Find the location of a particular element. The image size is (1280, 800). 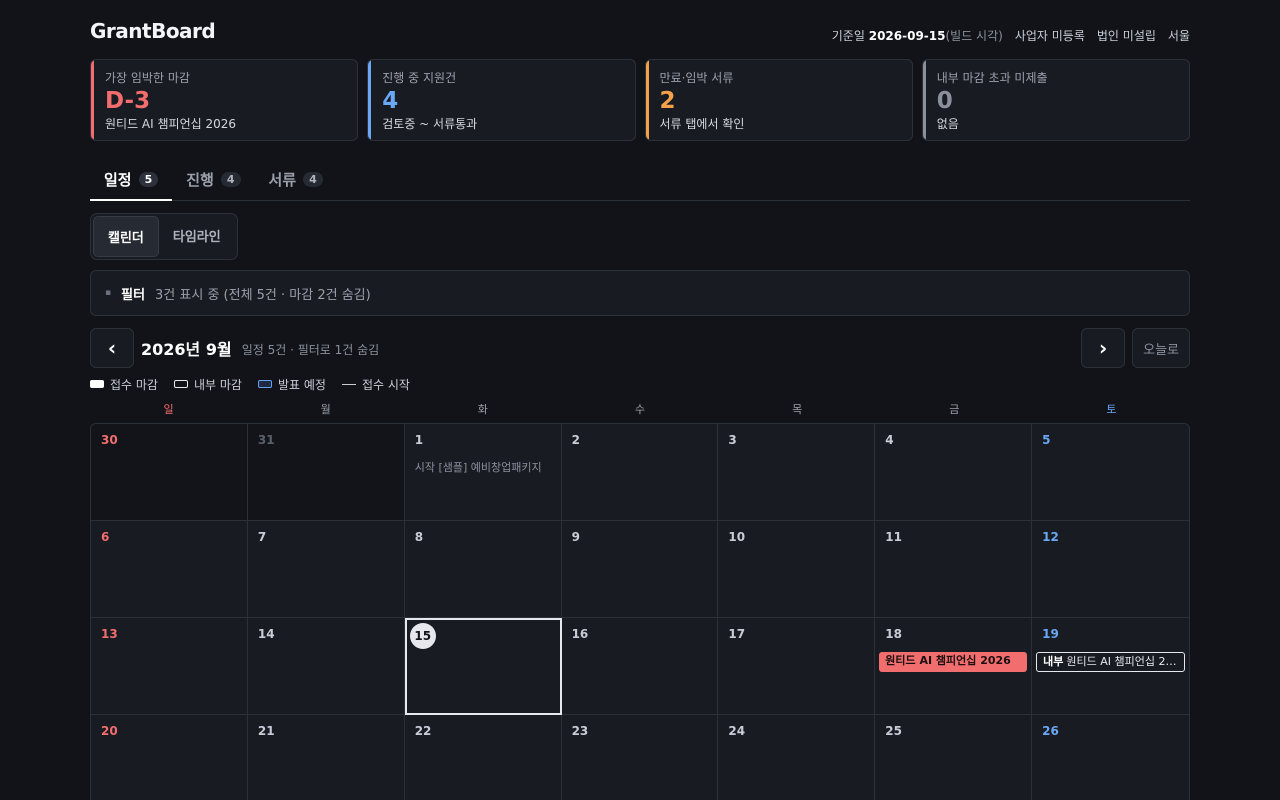

base-date: 기준일 2026-09-15(빌드 시각) is located at coordinates (917, 35).